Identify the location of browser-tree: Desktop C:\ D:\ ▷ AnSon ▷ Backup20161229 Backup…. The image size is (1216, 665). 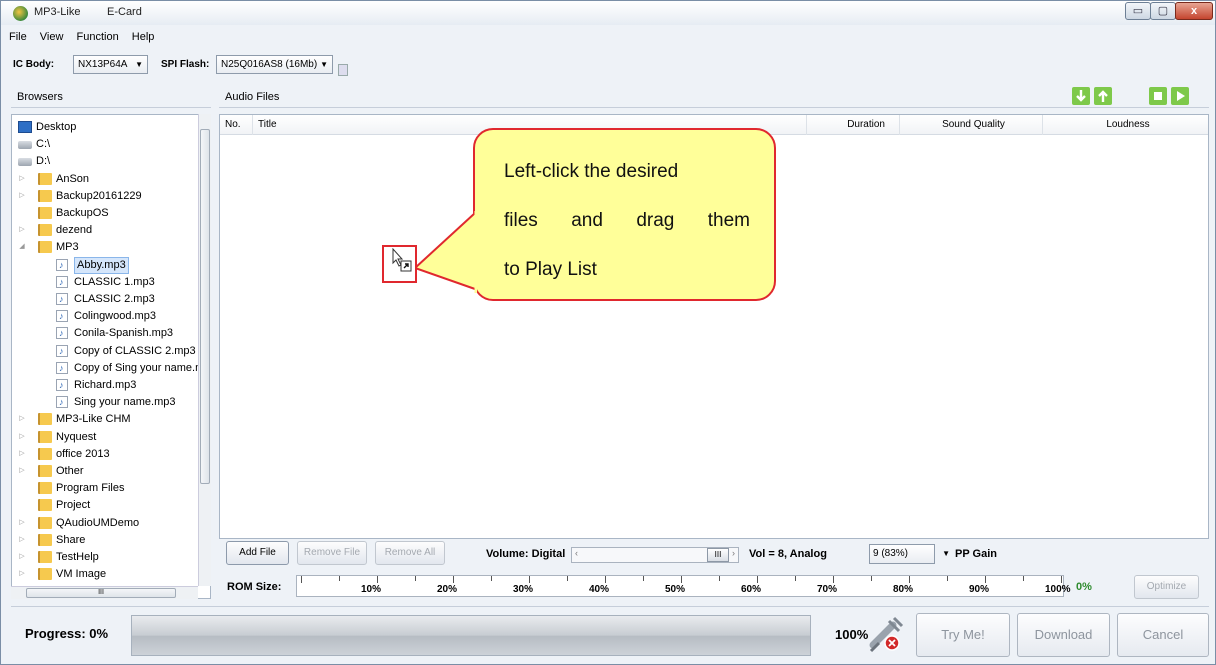
(111, 356).